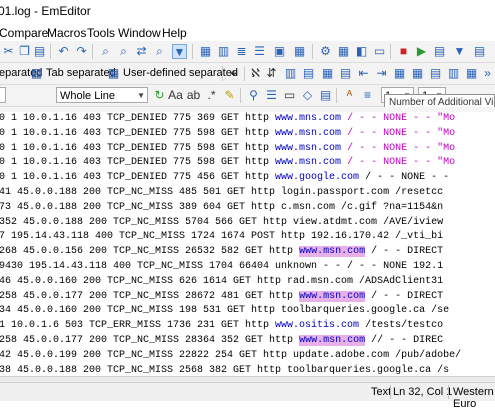  Describe the element at coordinates (349, 95) in the screenshot. I see `sort-az-icon: ᴬ` at that location.